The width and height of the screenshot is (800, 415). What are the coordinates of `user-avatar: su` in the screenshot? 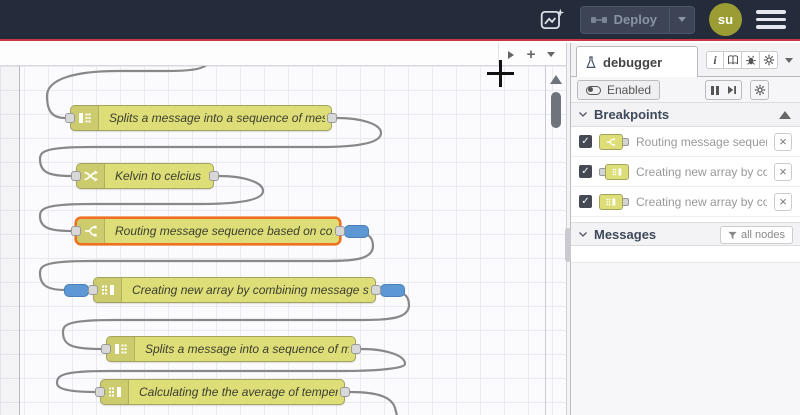 It's located at (725, 19).